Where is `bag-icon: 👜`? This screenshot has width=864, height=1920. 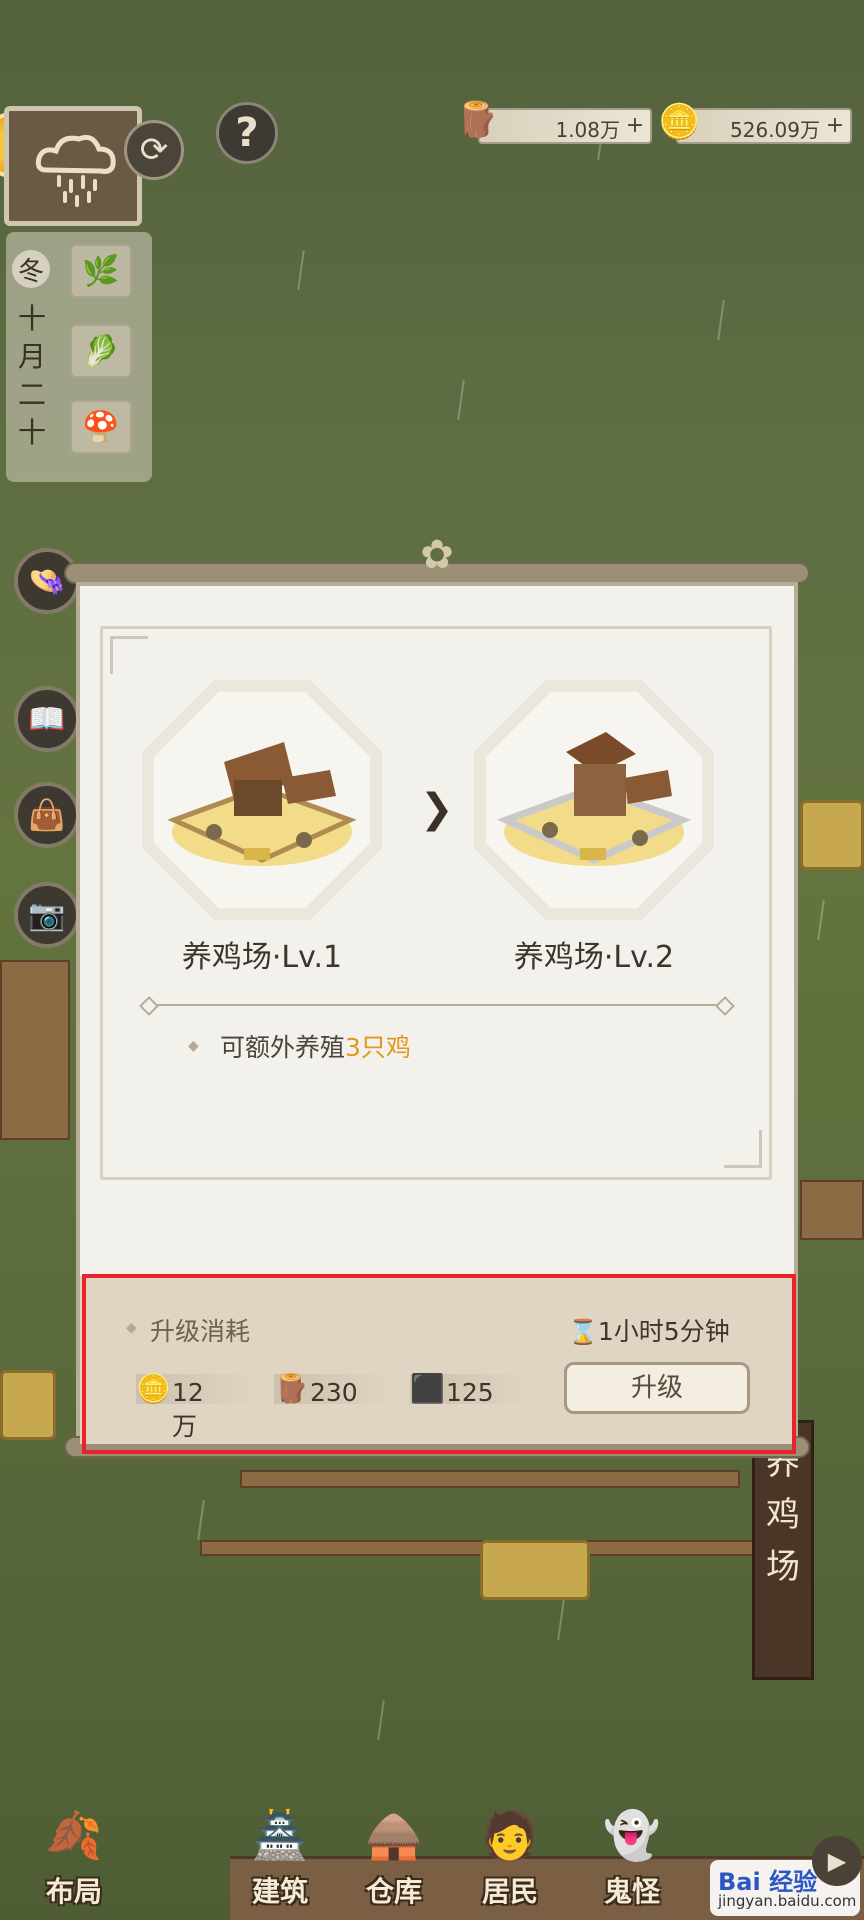 bag-icon: 👜 is located at coordinates (47, 815).